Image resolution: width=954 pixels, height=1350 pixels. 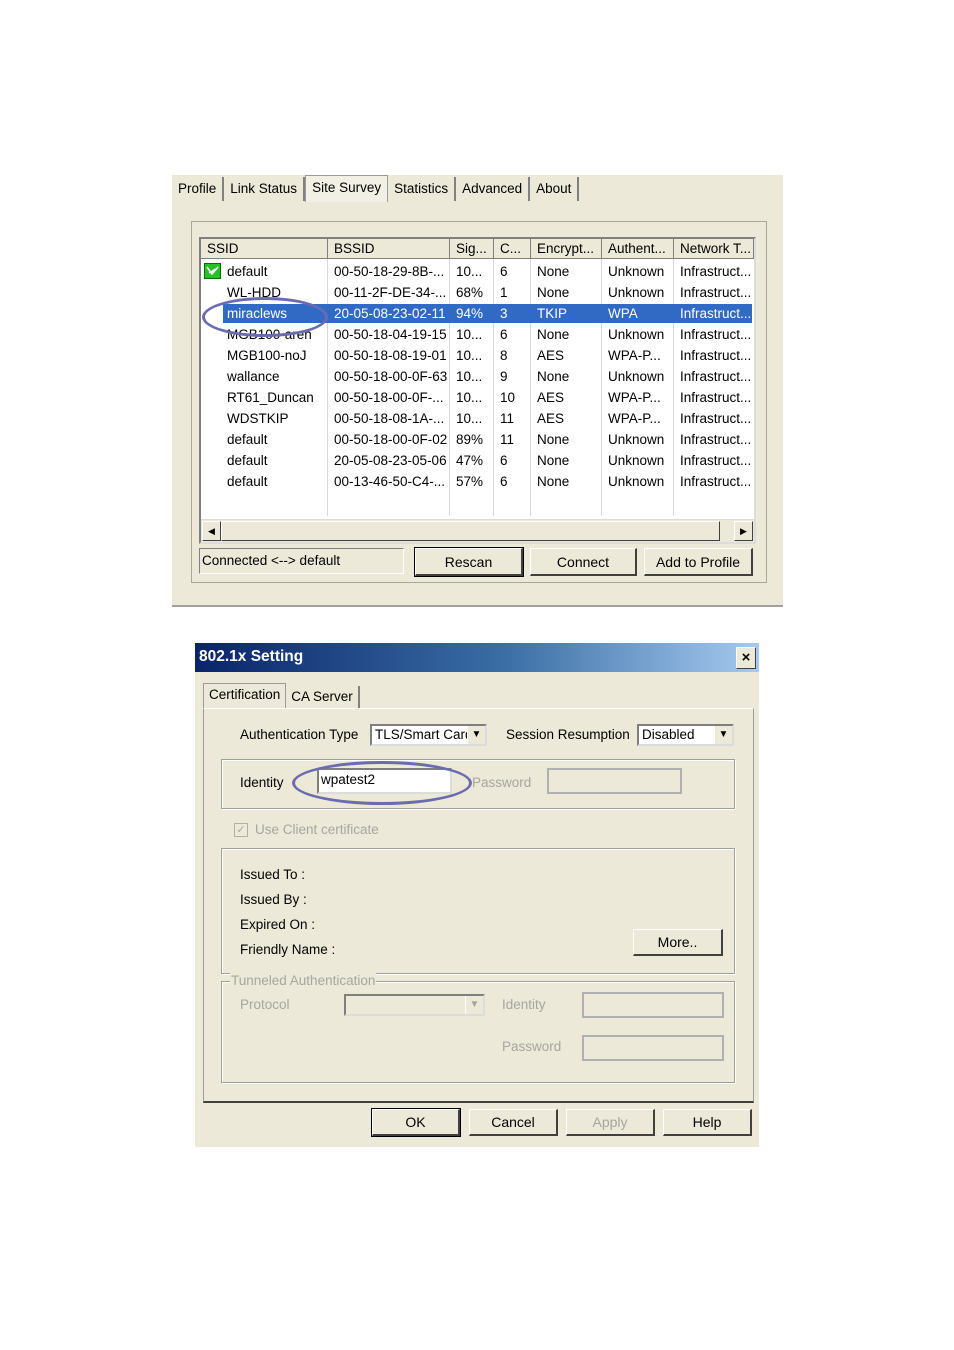 I want to click on tab-site-survey: Site Survey, so click(x=347, y=188).